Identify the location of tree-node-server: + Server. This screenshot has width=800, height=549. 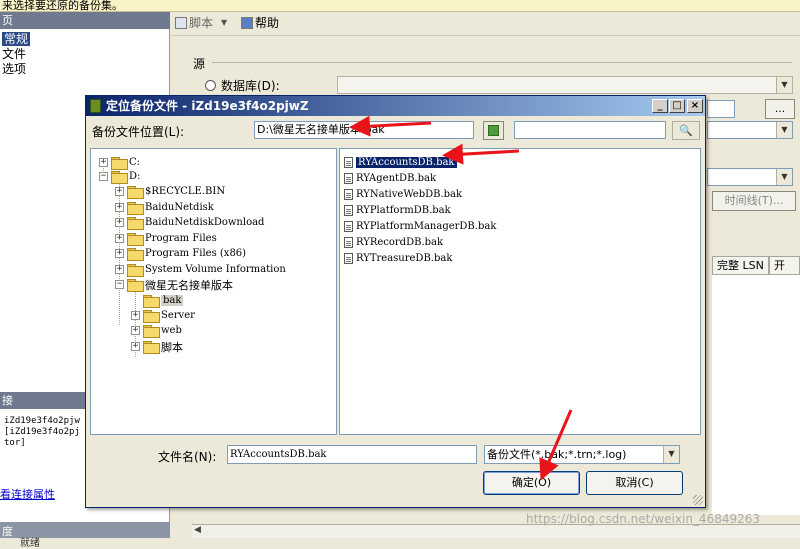
(163, 315).